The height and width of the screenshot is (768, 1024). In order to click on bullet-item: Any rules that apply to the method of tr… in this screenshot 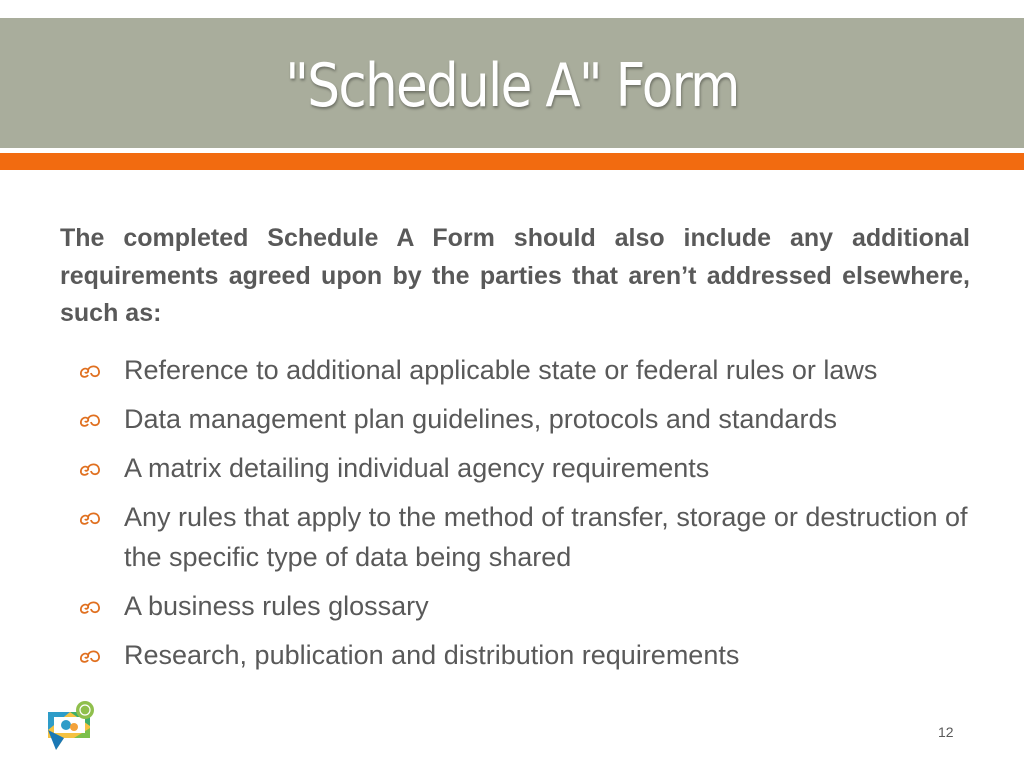, I will do `click(528, 537)`.